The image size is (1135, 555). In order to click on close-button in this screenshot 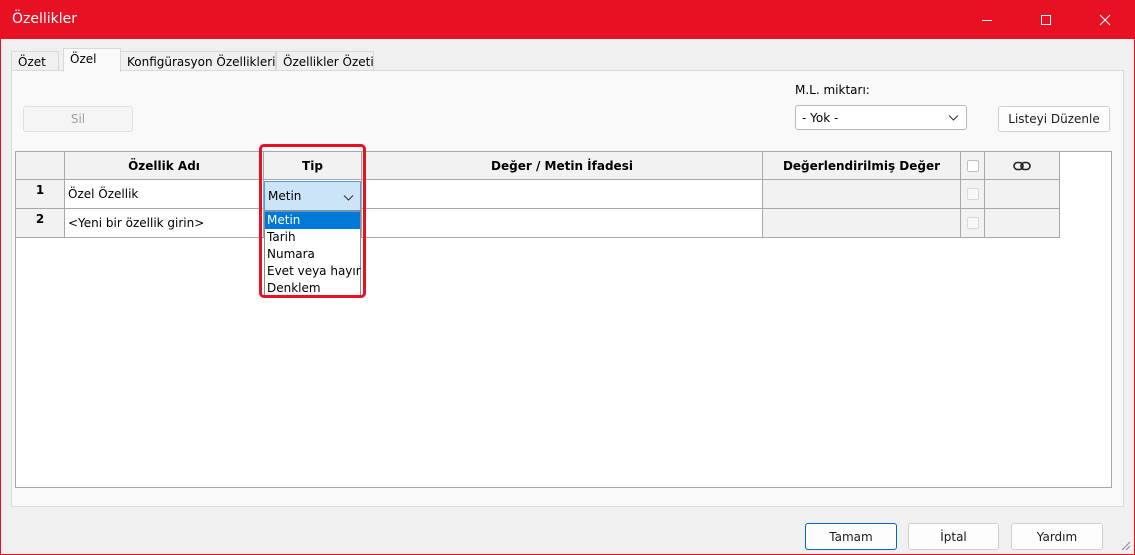, I will do `click(1105, 20)`.